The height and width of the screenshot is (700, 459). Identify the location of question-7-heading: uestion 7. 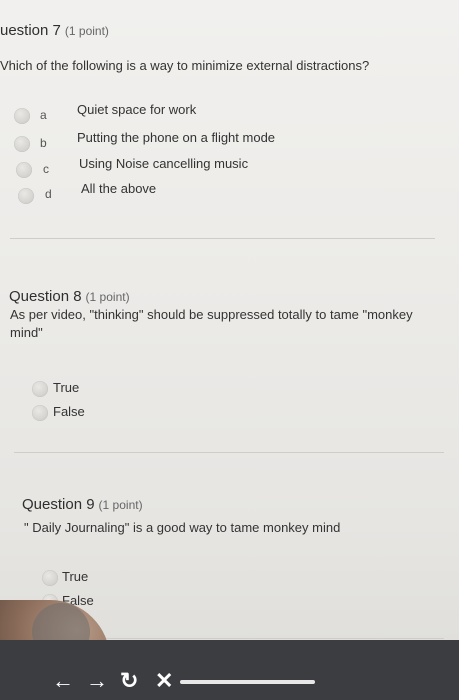
(30, 30).